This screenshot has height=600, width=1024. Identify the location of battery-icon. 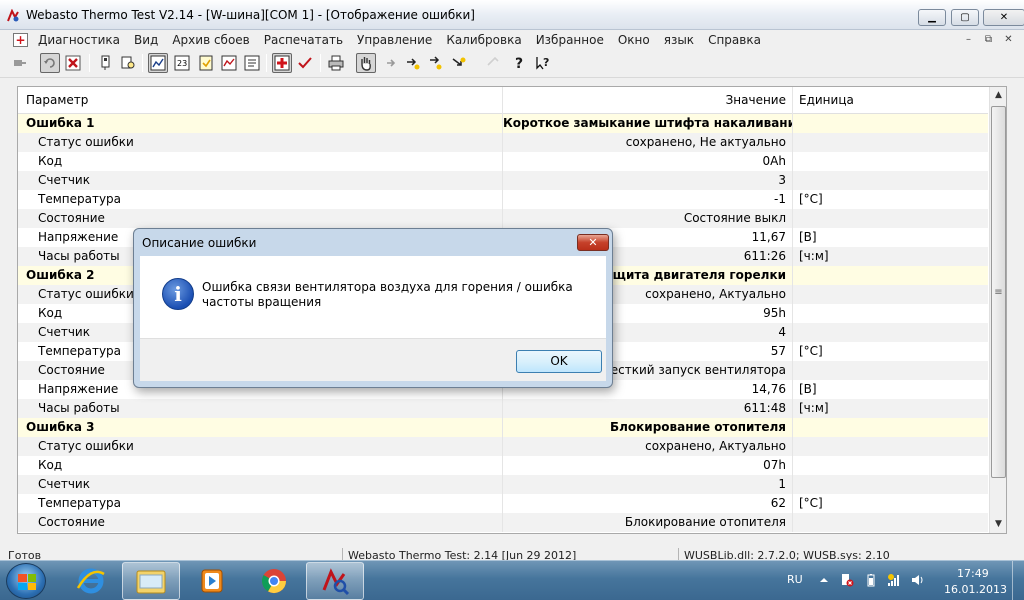
(871, 580).